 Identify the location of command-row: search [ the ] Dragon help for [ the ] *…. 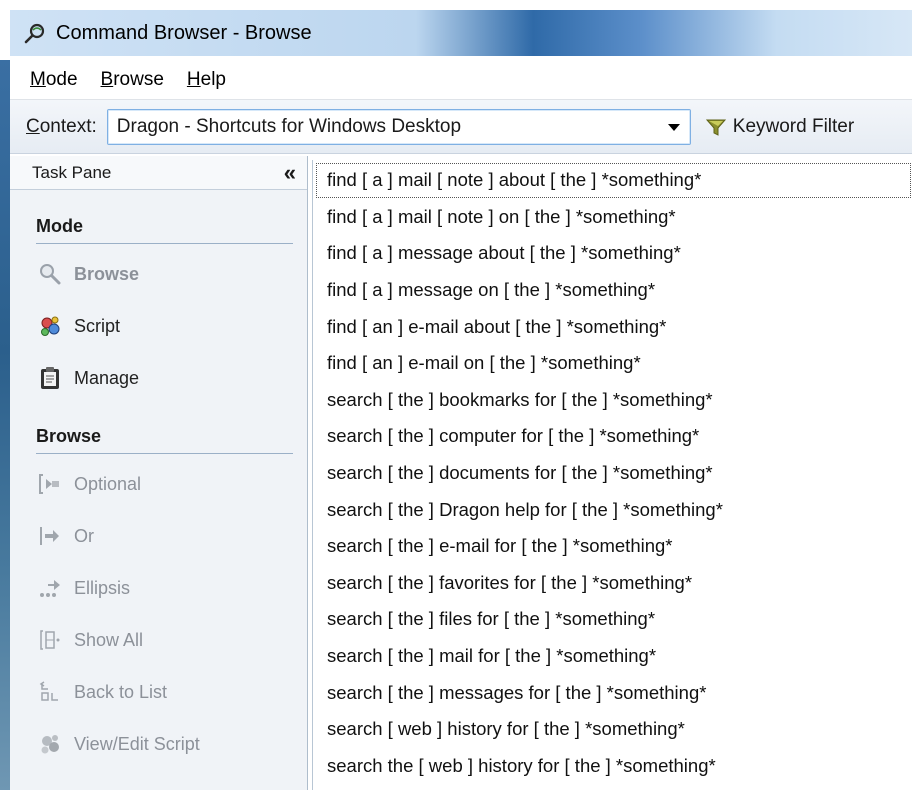
(612, 509).